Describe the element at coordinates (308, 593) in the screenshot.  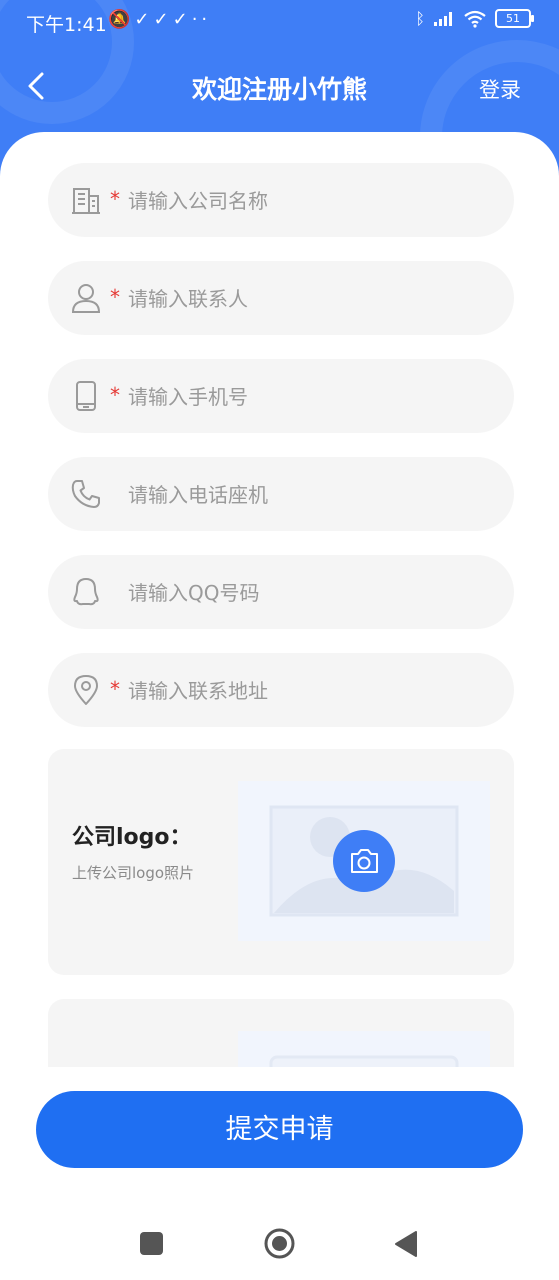
I see `qq-number-input` at that location.